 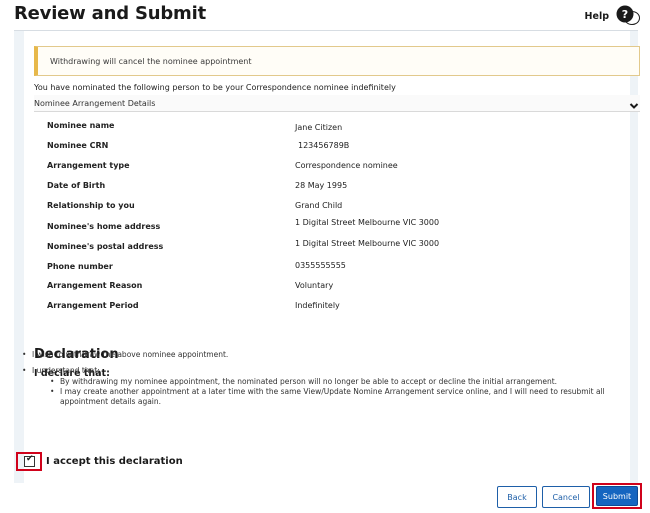 I want to click on detail-value: 0355555555, so click(x=320, y=265).